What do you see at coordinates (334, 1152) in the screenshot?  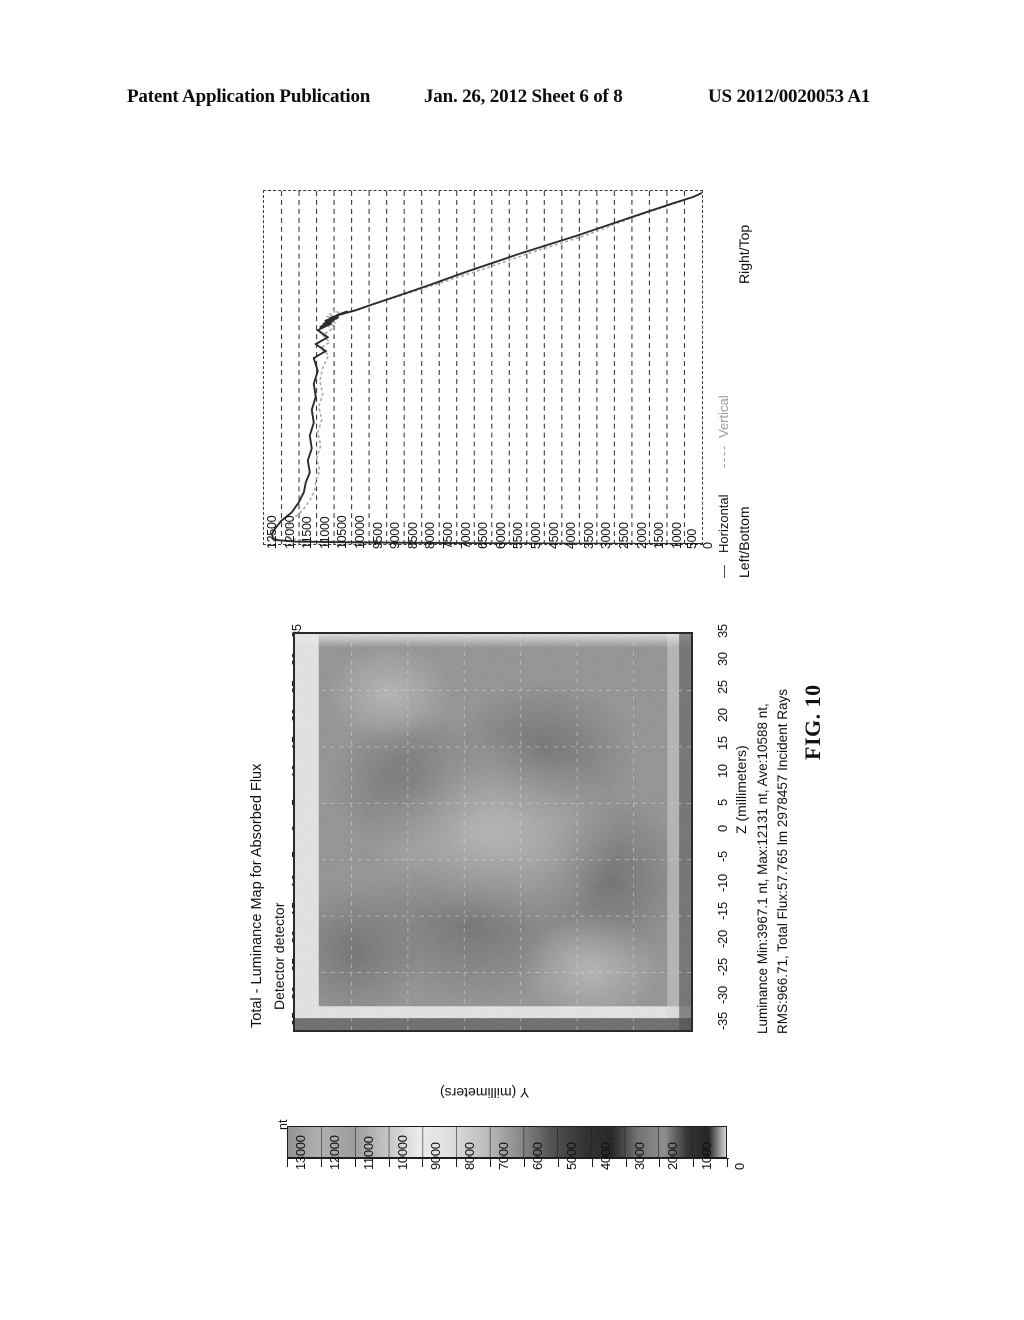 I see `colorbar-tick: 12000` at bounding box center [334, 1152].